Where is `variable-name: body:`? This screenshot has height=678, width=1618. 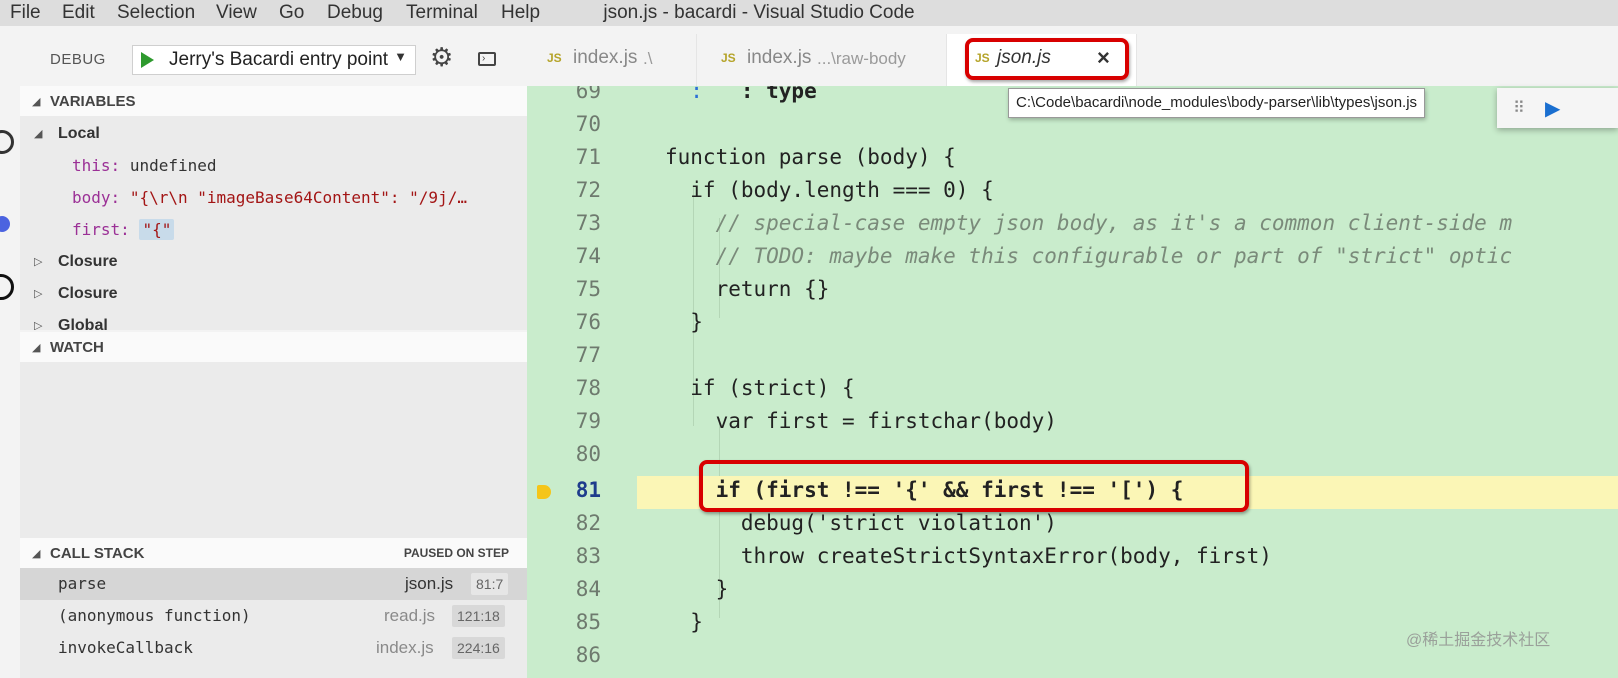
variable-name: body: is located at coordinates (96, 197).